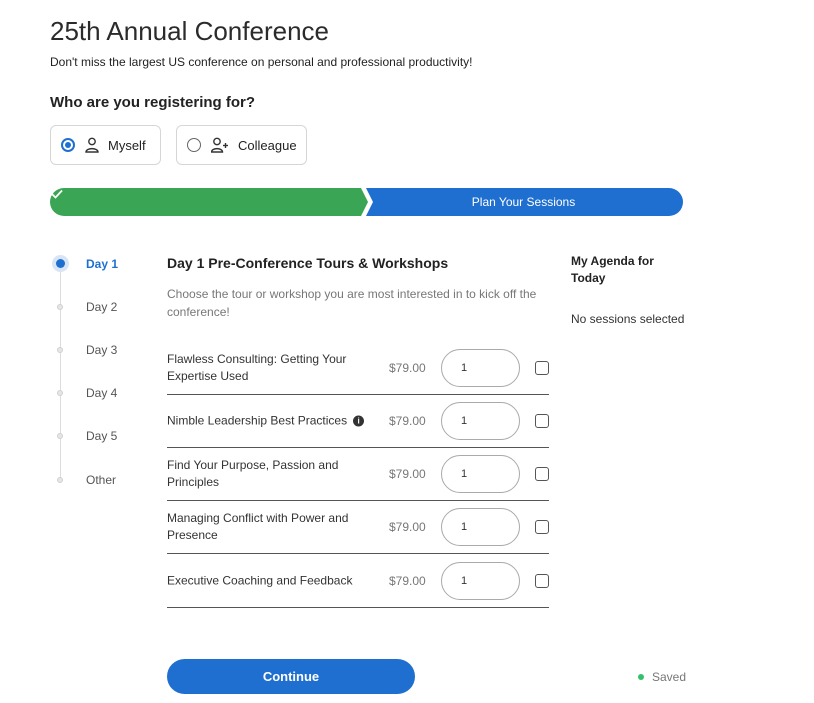 Image resolution: width=814 pixels, height=703 pixels. I want to click on saved-status: Saved, so click(662, 677).